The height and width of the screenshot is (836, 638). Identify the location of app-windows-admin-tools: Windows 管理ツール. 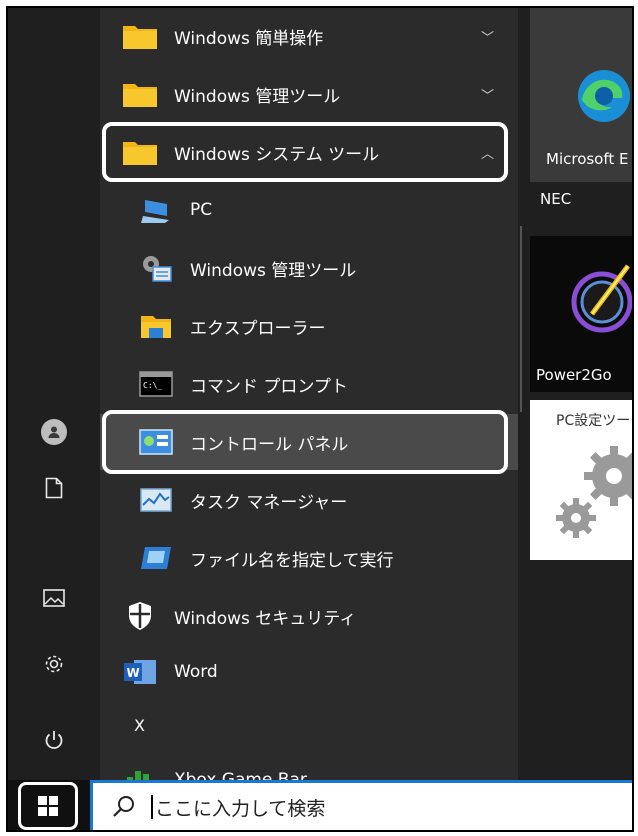
(309, 268).